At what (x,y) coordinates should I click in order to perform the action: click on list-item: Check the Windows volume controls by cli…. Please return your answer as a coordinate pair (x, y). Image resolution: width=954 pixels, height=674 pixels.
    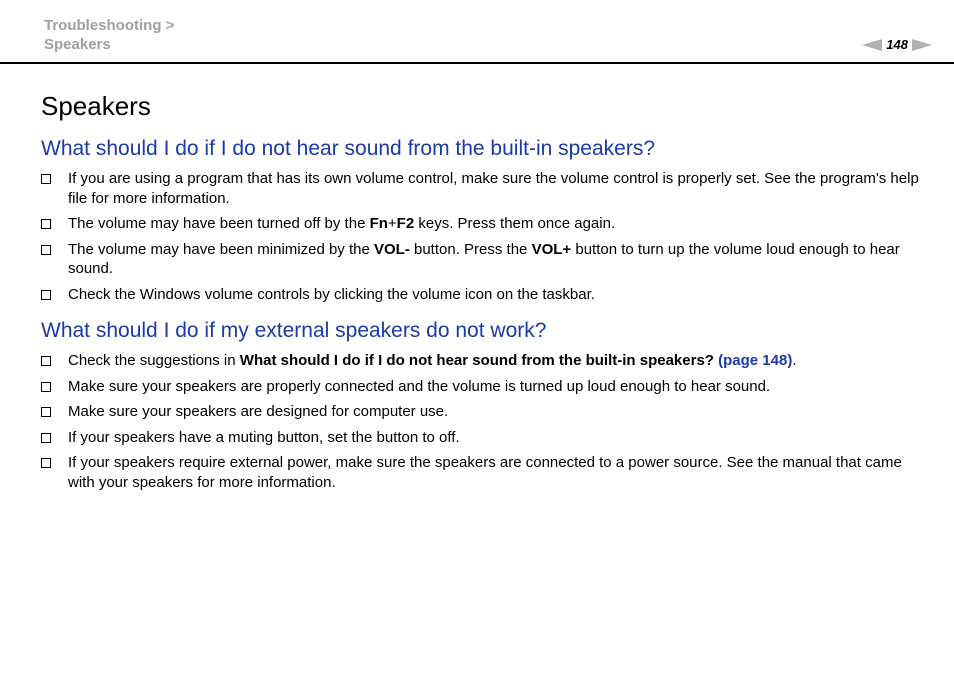
    Looking at the image, I should click on (481, 295).